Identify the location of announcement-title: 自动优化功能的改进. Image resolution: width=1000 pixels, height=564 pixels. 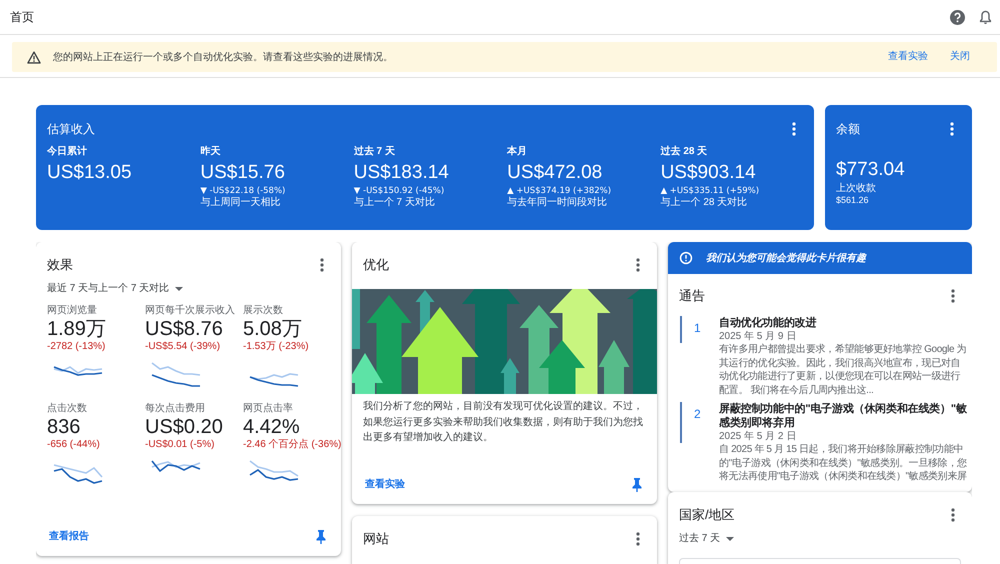
(843, 323).